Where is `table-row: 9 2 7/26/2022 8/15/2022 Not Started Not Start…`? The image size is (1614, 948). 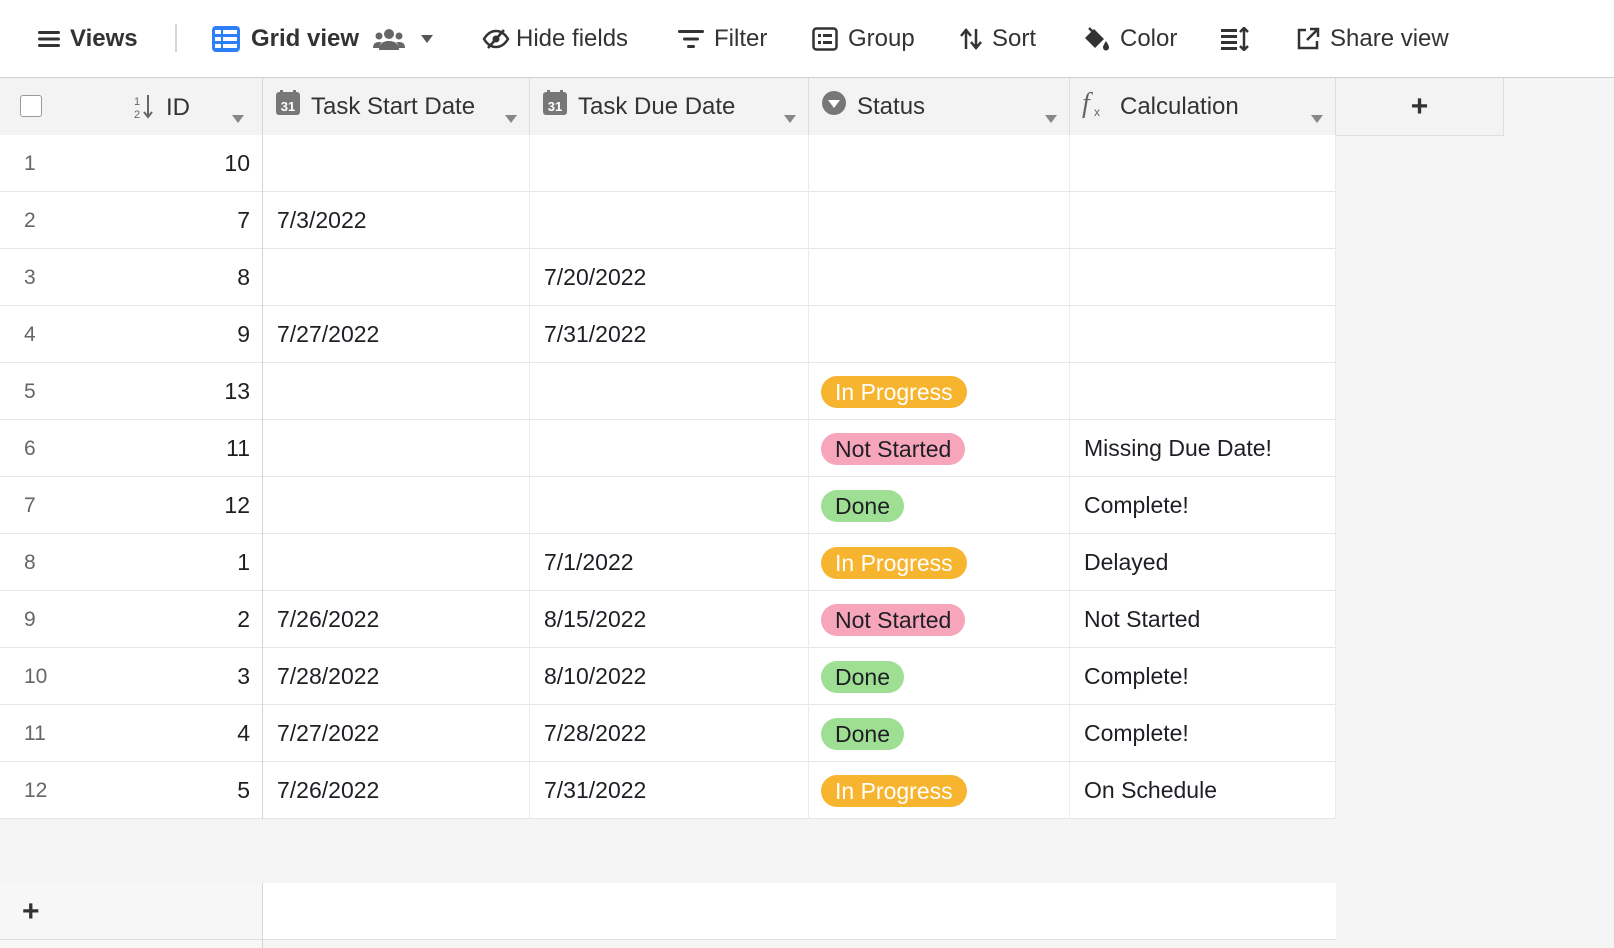
table-row: 9 2 7/26/2022 8/15/2022 Not Started Not Start… is located at coordinates (668, 619).